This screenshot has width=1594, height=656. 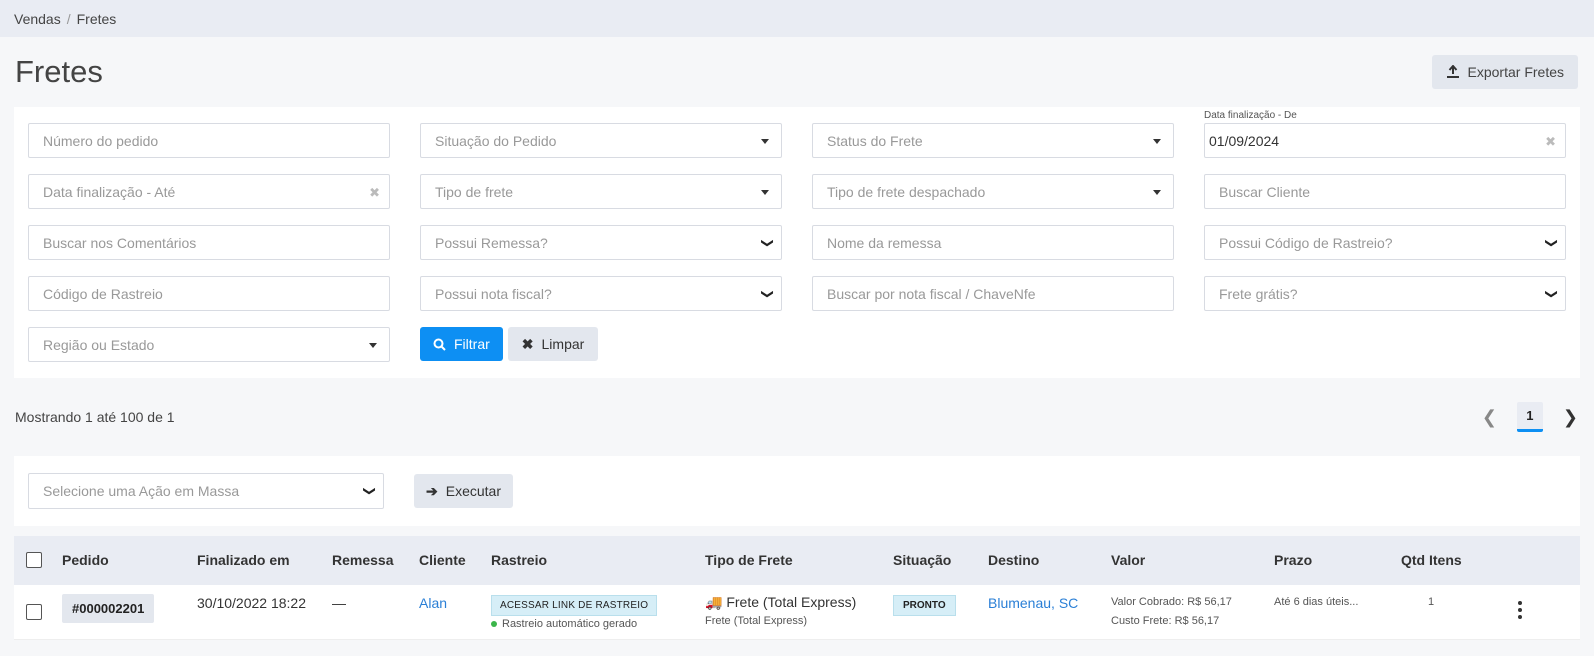 What do you see at coordinates (243, 560) in the screenshot?
I see `header-finalizado: Finalizado em` at bounding box center [243, 560].